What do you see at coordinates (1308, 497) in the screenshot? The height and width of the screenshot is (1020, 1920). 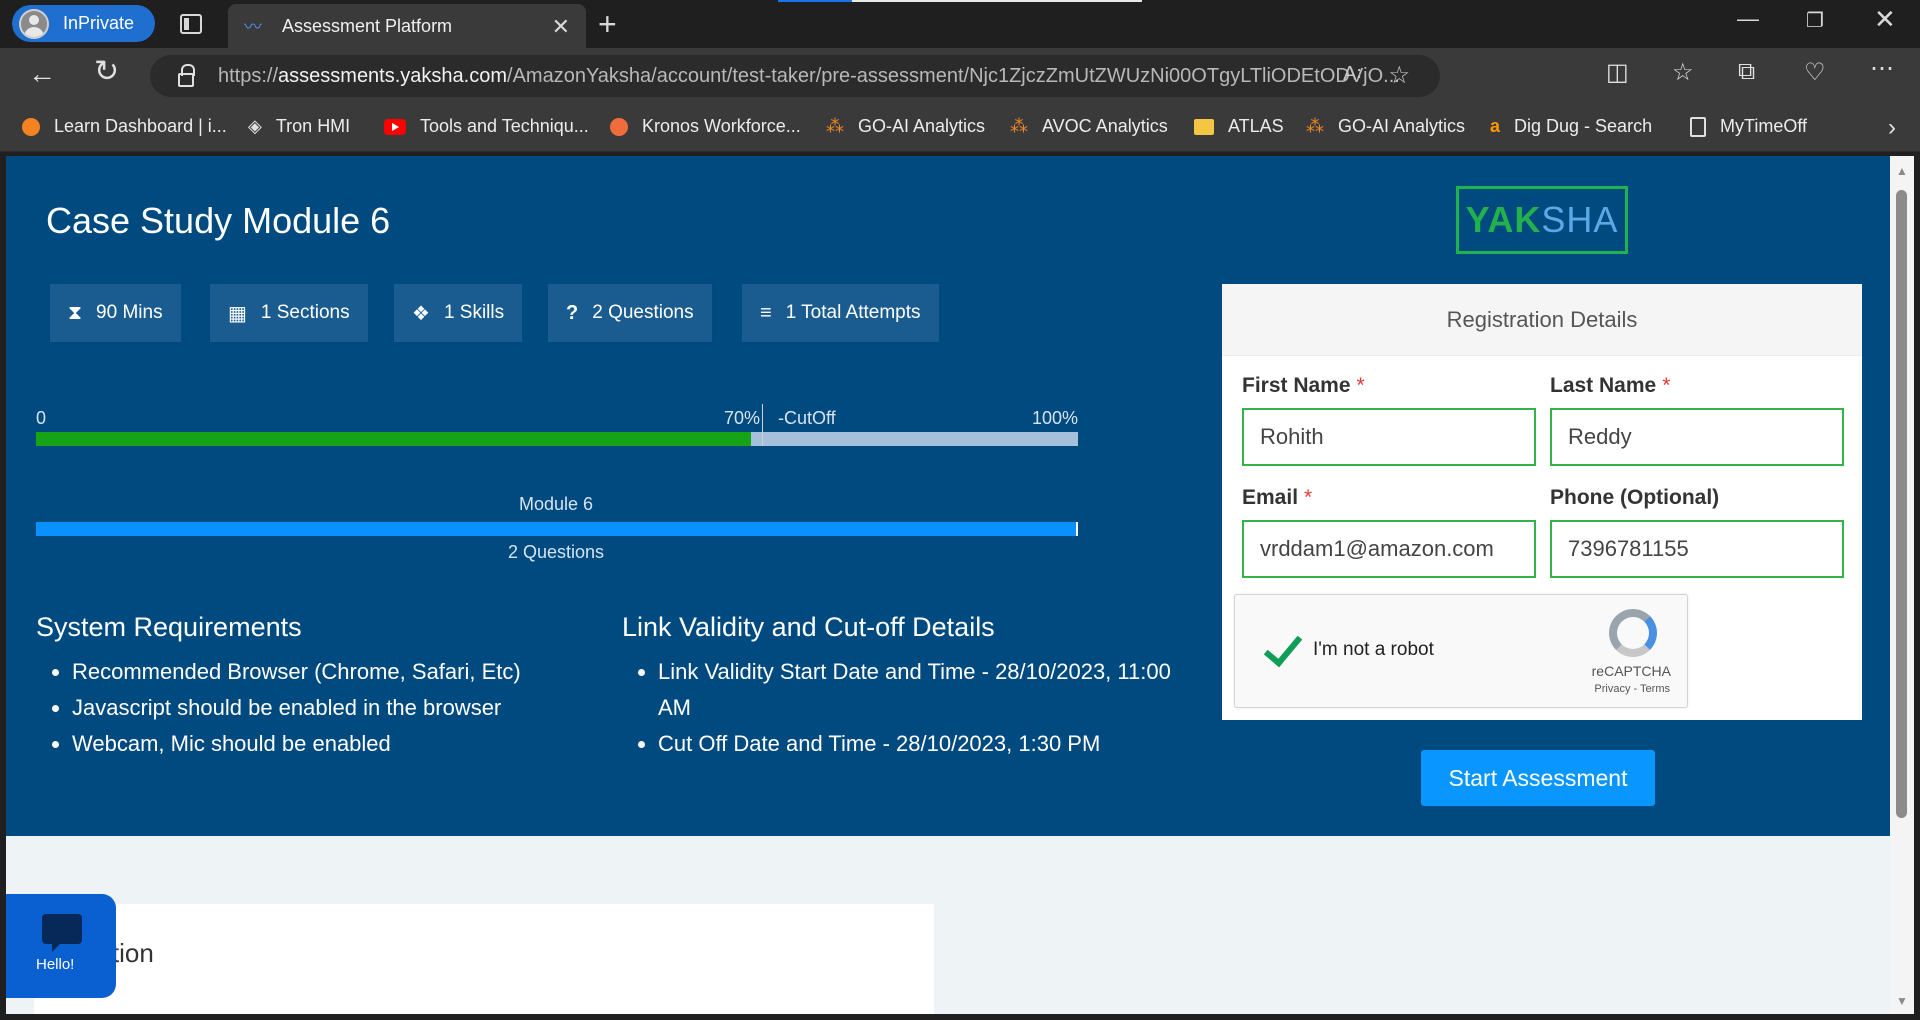 I see `required-asterisk: *` at bounding box center [1308, 497].